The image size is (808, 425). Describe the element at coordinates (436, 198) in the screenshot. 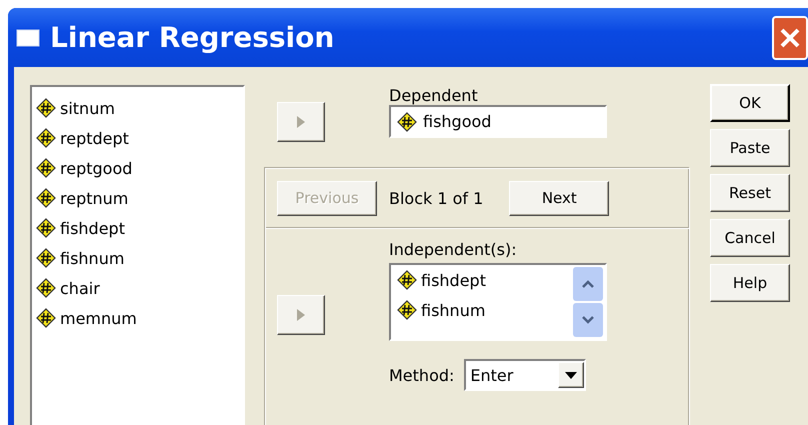

I see `block-label: Block 1 of 1` at that location.